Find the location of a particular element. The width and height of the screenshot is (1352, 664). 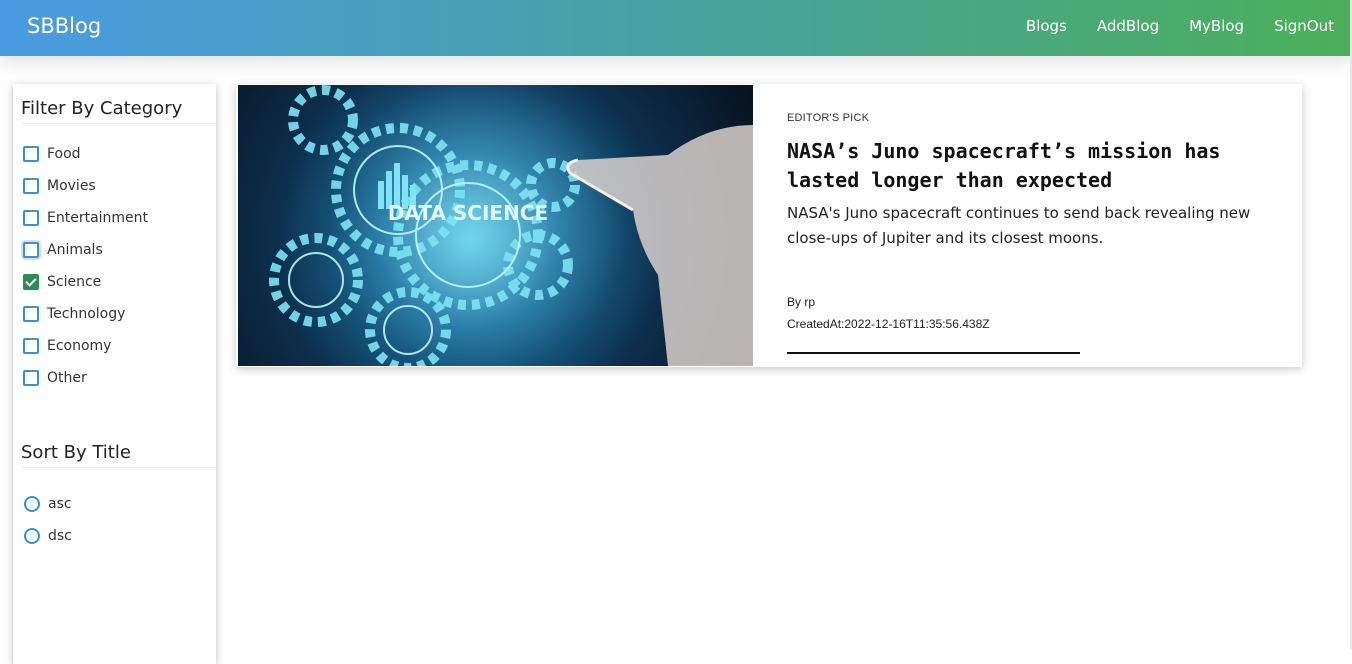

nav-link-signout: SignOut is located at coordinates (1304, 26).